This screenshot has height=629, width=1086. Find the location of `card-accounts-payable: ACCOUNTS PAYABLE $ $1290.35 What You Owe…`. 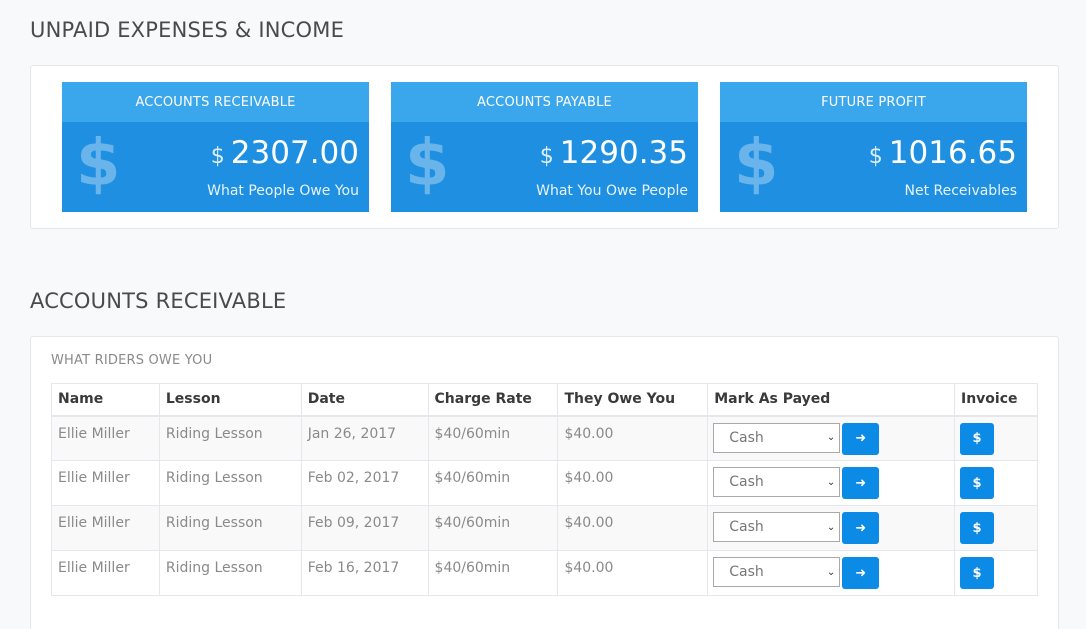

card-accounts-payable: ACCOUNTS PAYABLE $ $1290.35 What You Owe… is located at coordinates (544, 147).